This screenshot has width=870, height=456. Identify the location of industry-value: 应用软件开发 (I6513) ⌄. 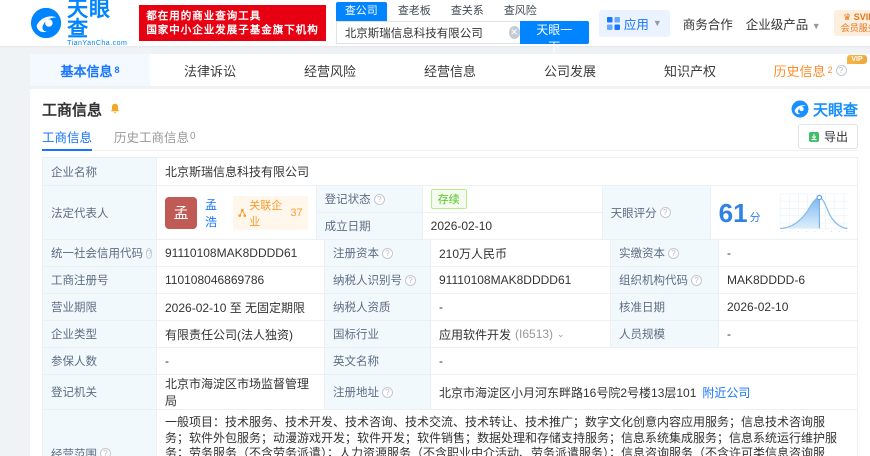
(521, 334).